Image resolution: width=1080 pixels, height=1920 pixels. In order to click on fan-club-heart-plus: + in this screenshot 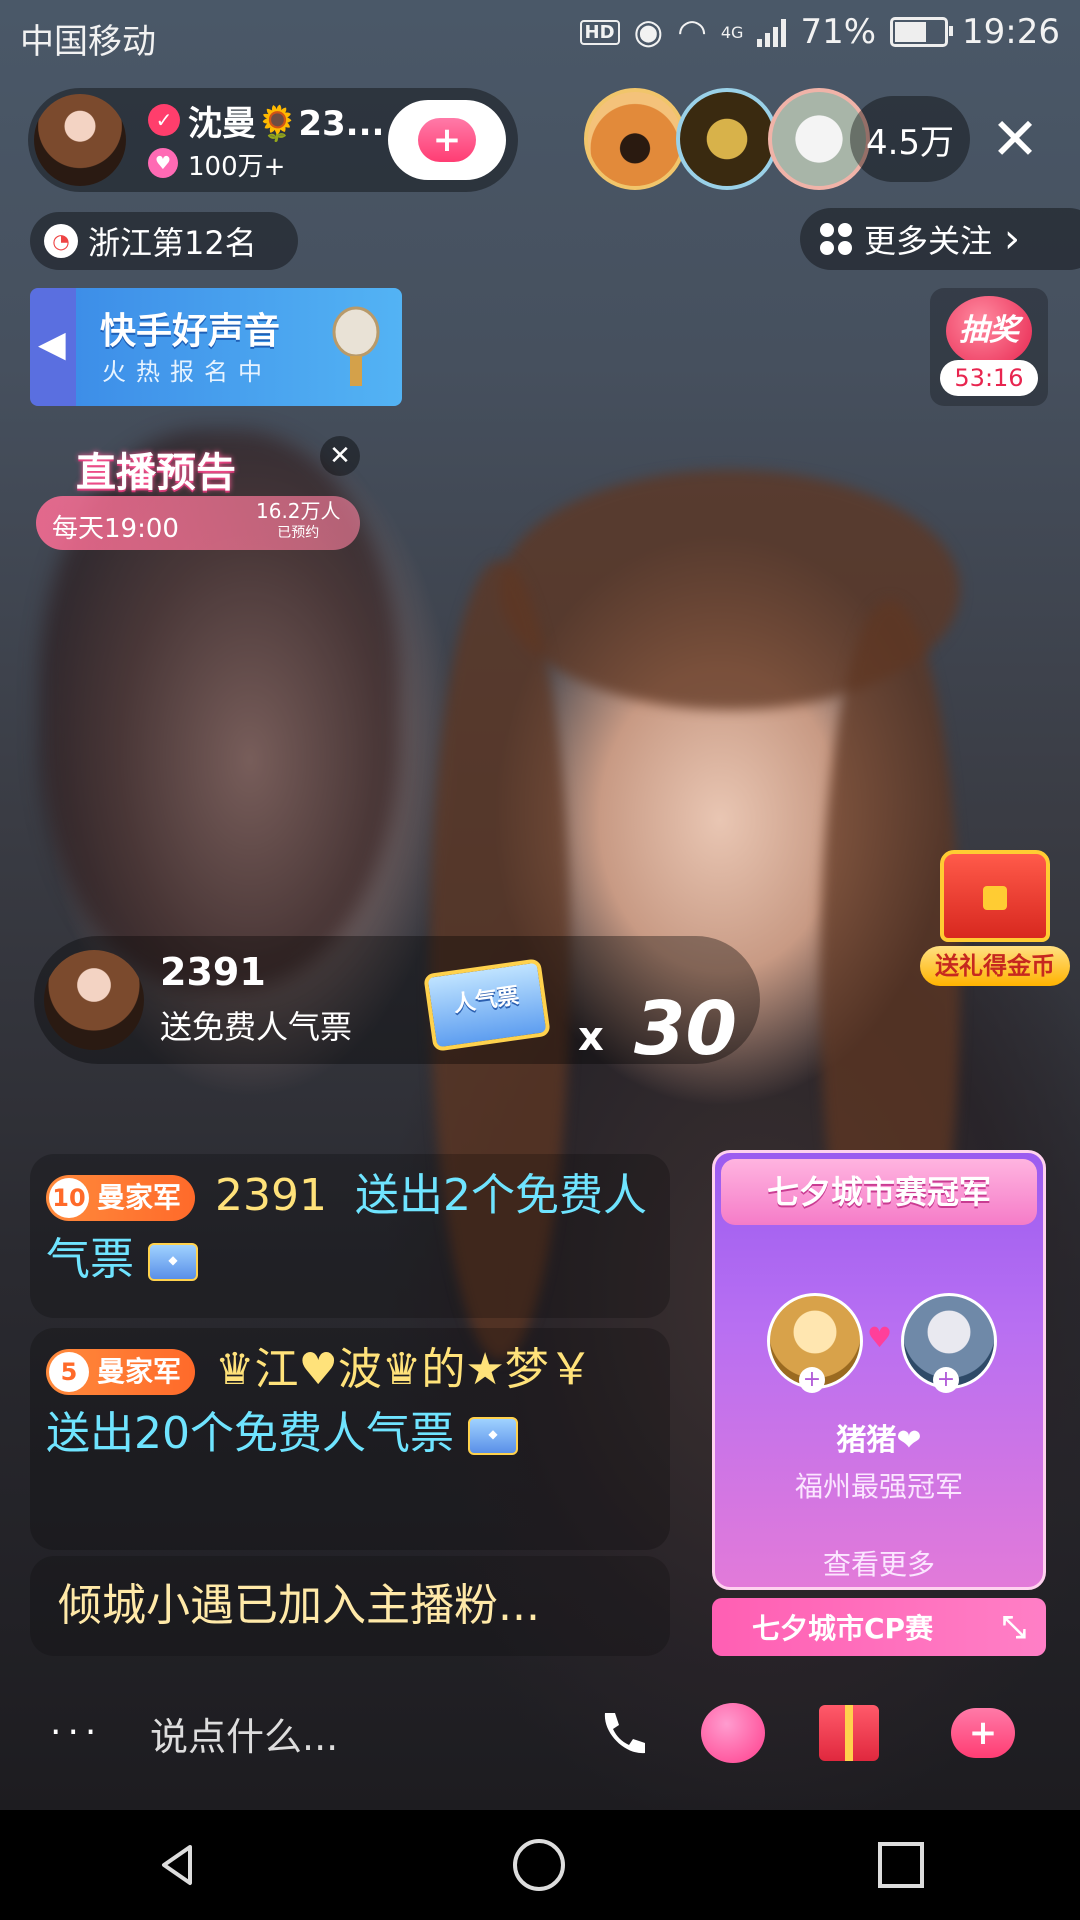, I will do `click(983, 1733)`.